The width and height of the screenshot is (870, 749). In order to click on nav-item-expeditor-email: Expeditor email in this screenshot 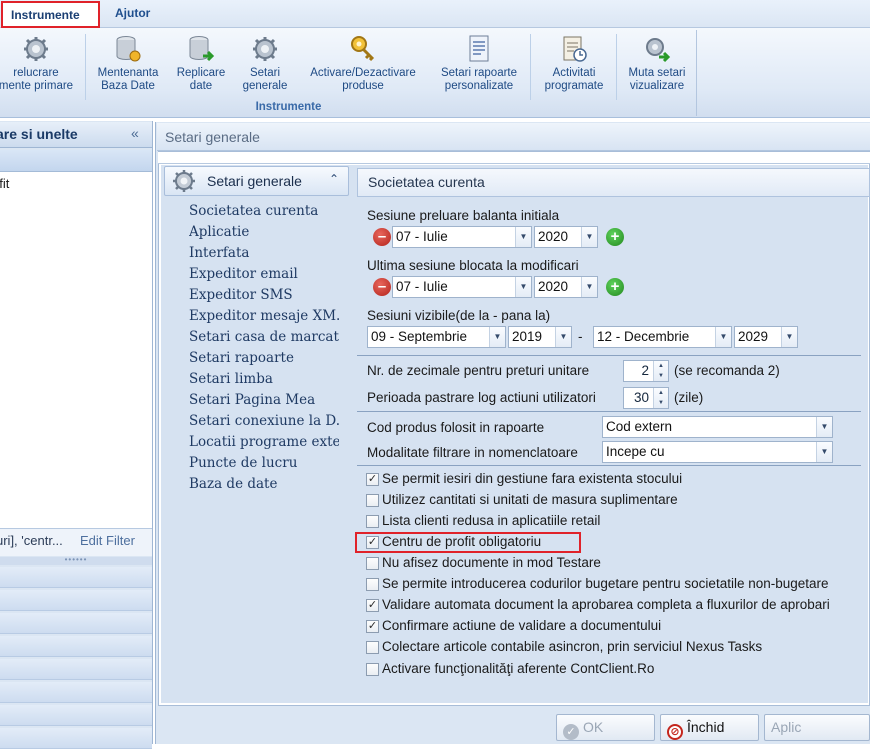, I will do `click(264, 274)`.